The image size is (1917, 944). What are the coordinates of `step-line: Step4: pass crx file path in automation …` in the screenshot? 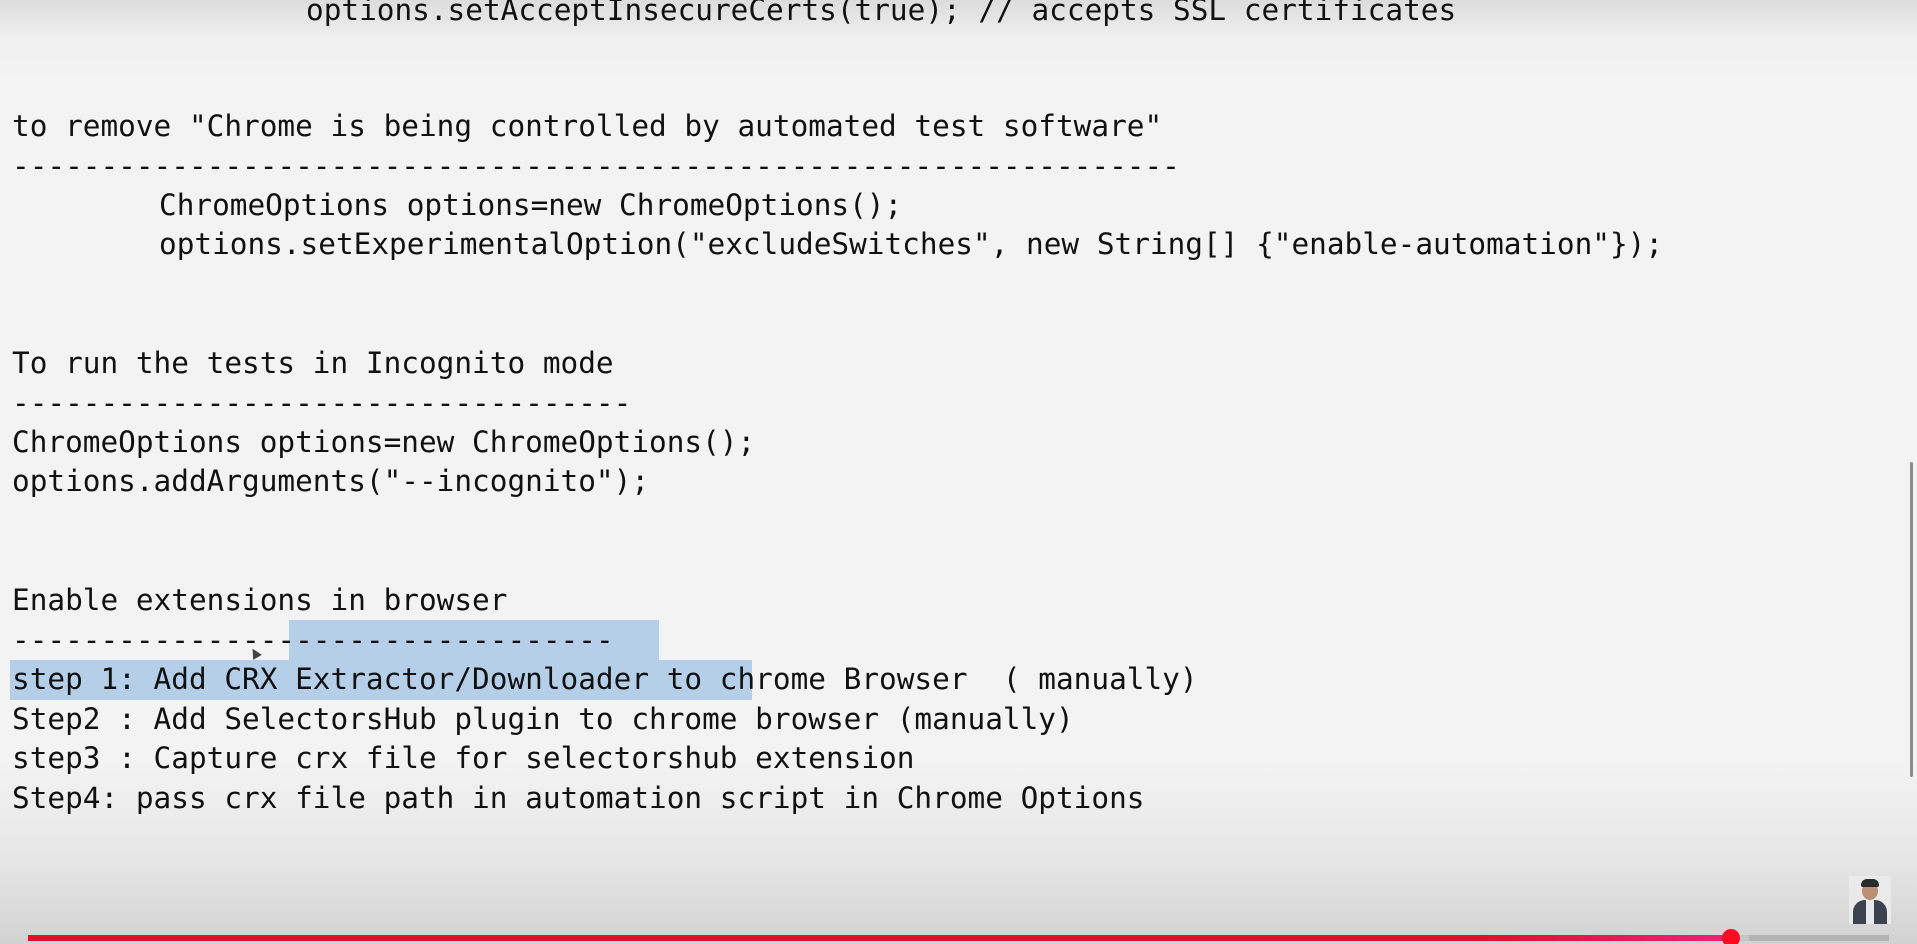 It's located at (578, 798).